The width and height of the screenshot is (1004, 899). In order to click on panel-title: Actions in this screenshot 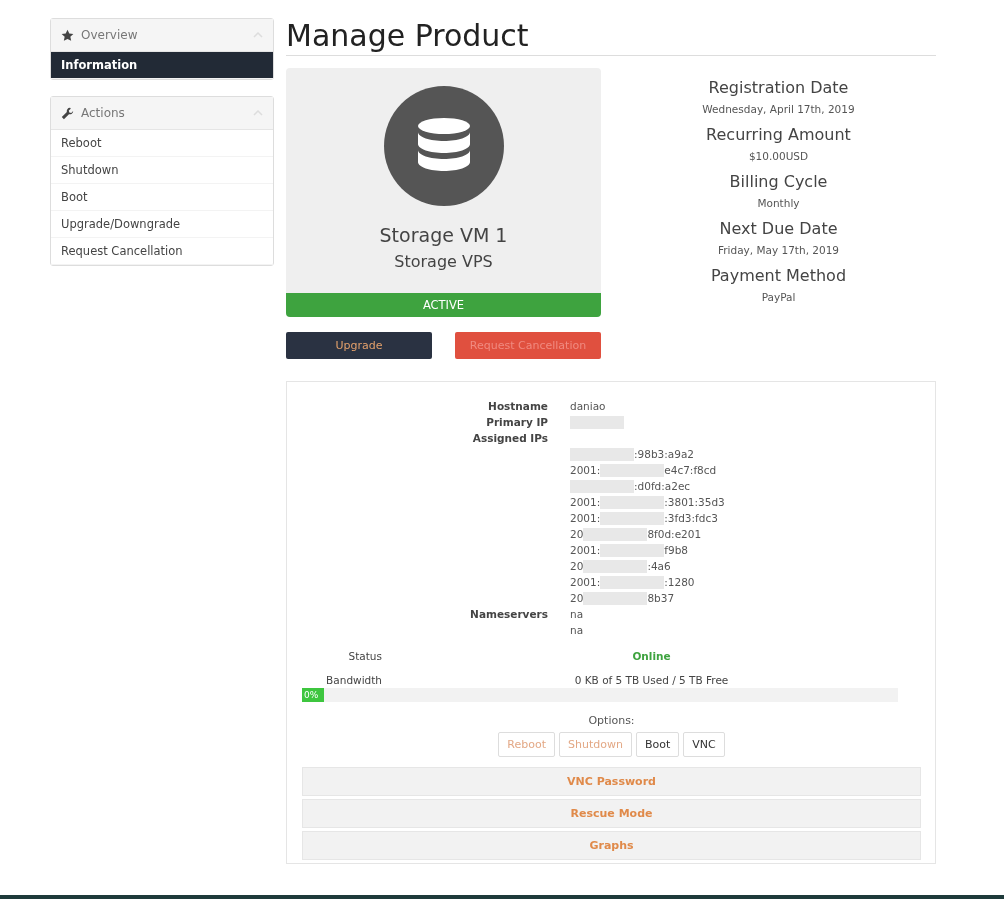, I will do `click(103, 113)`.